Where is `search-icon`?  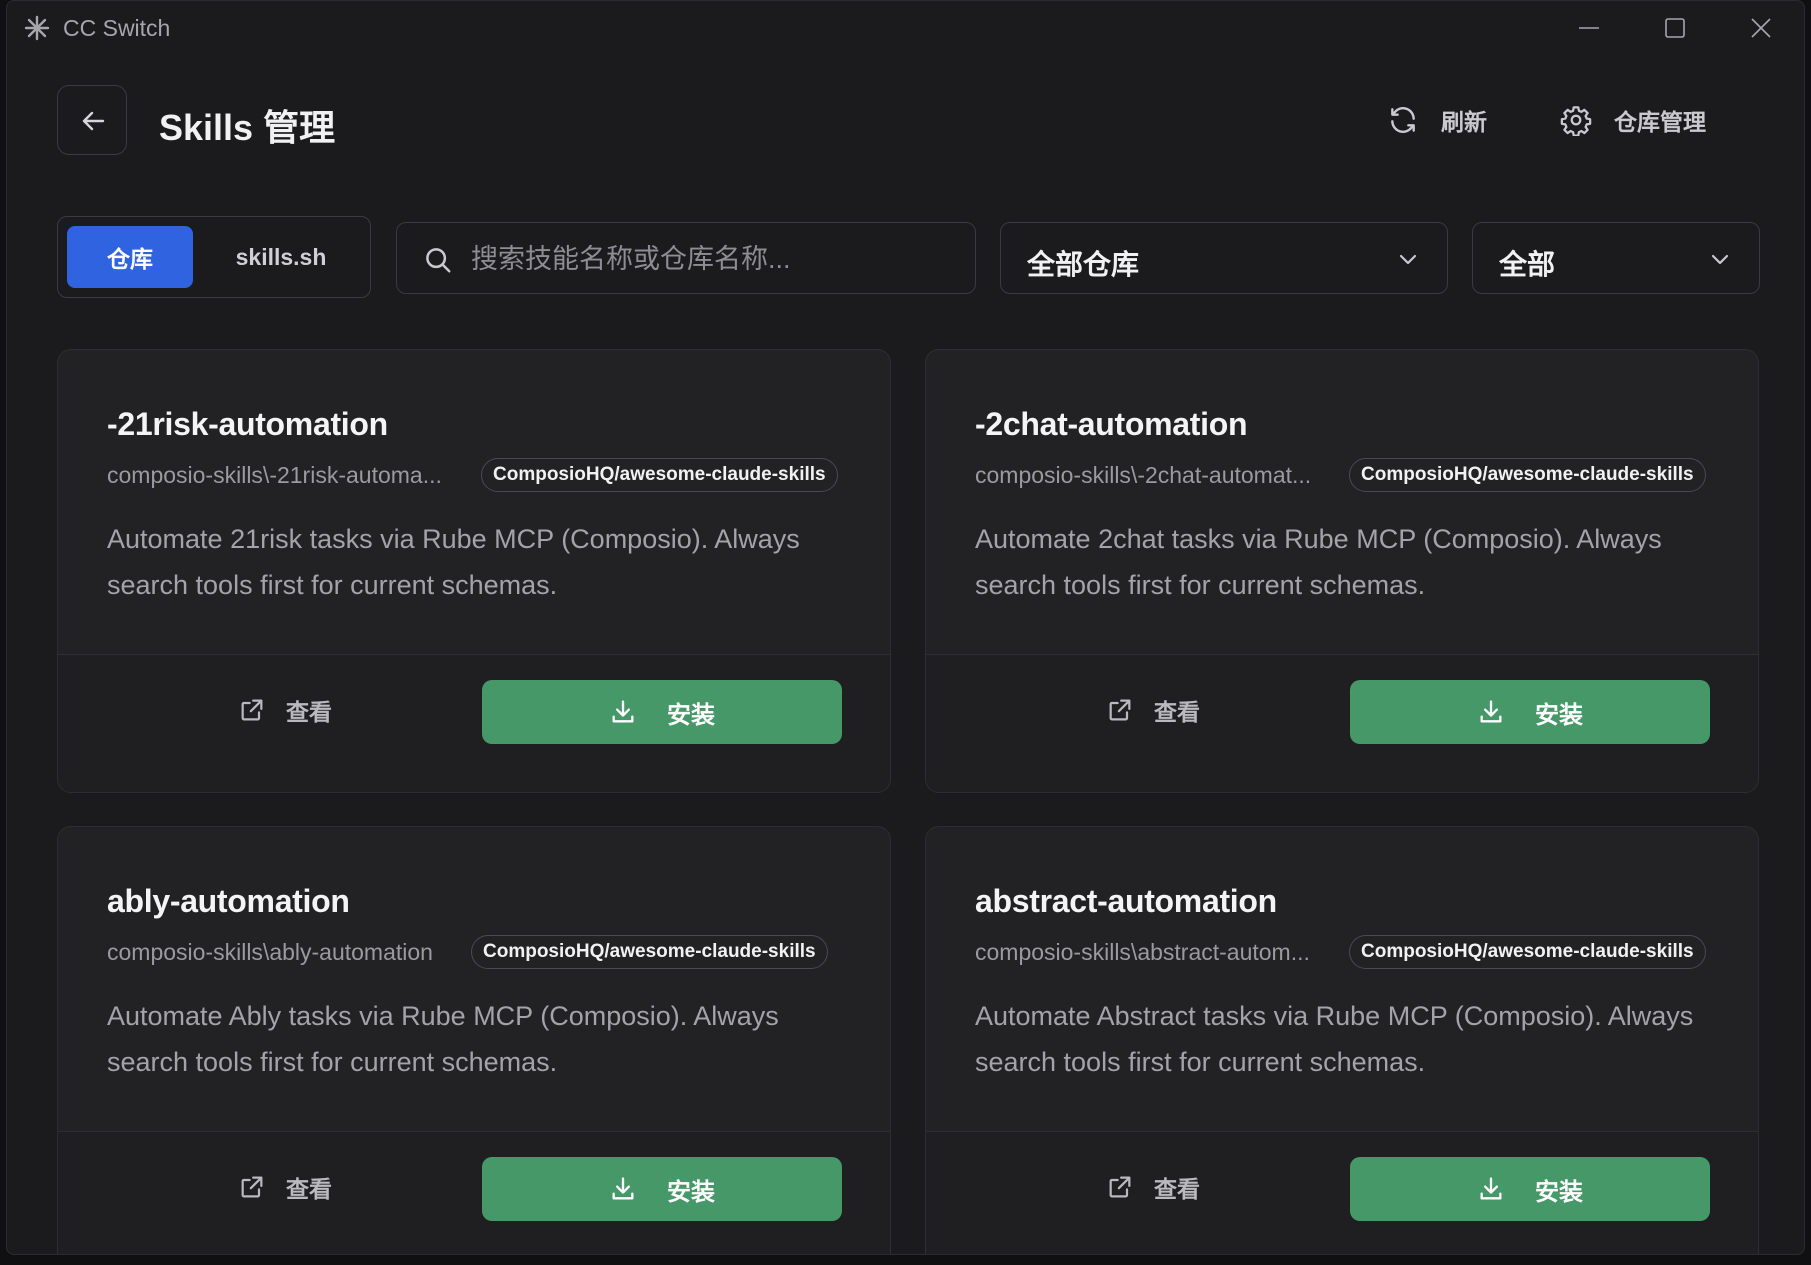 search-icon is located at coordinates (438, 260).